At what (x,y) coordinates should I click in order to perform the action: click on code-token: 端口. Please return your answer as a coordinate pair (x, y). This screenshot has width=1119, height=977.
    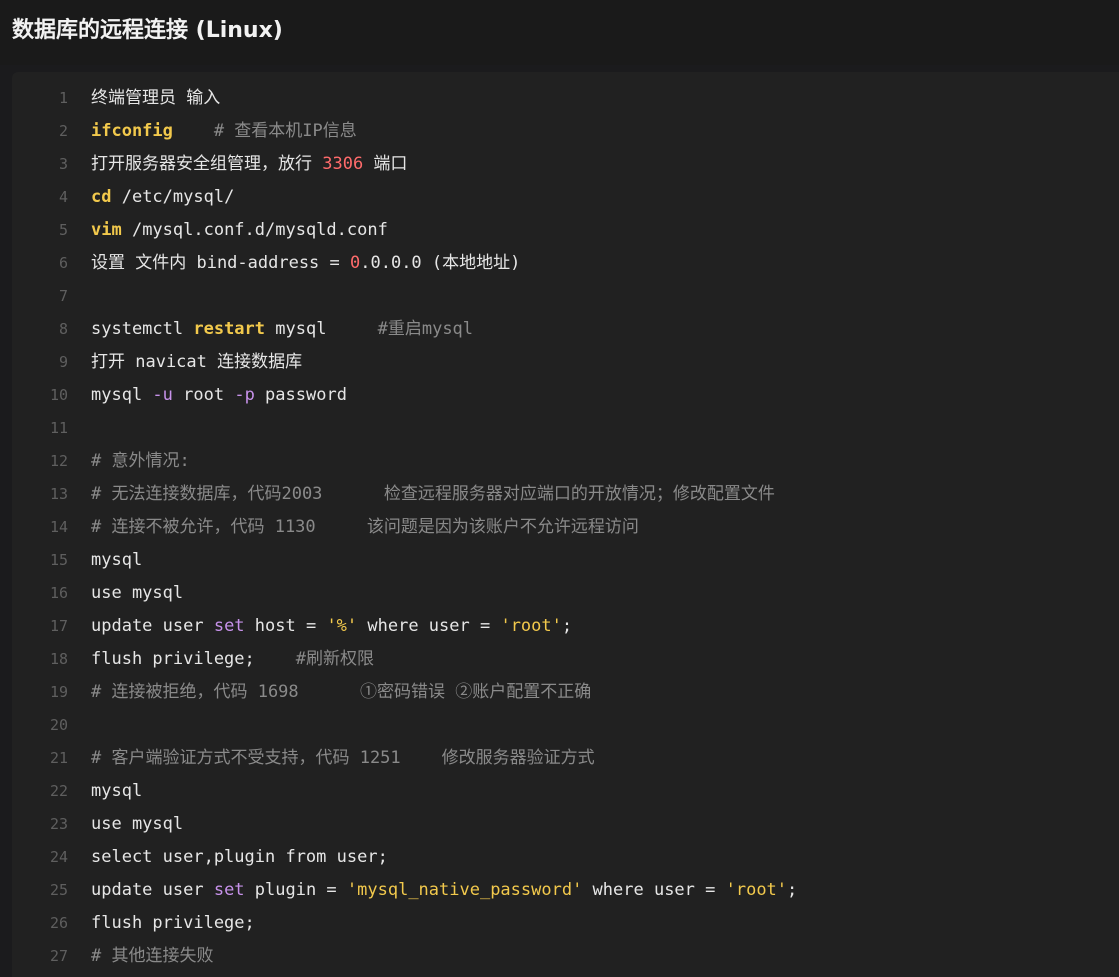
    Looking at the image, I should click on (385, 164).